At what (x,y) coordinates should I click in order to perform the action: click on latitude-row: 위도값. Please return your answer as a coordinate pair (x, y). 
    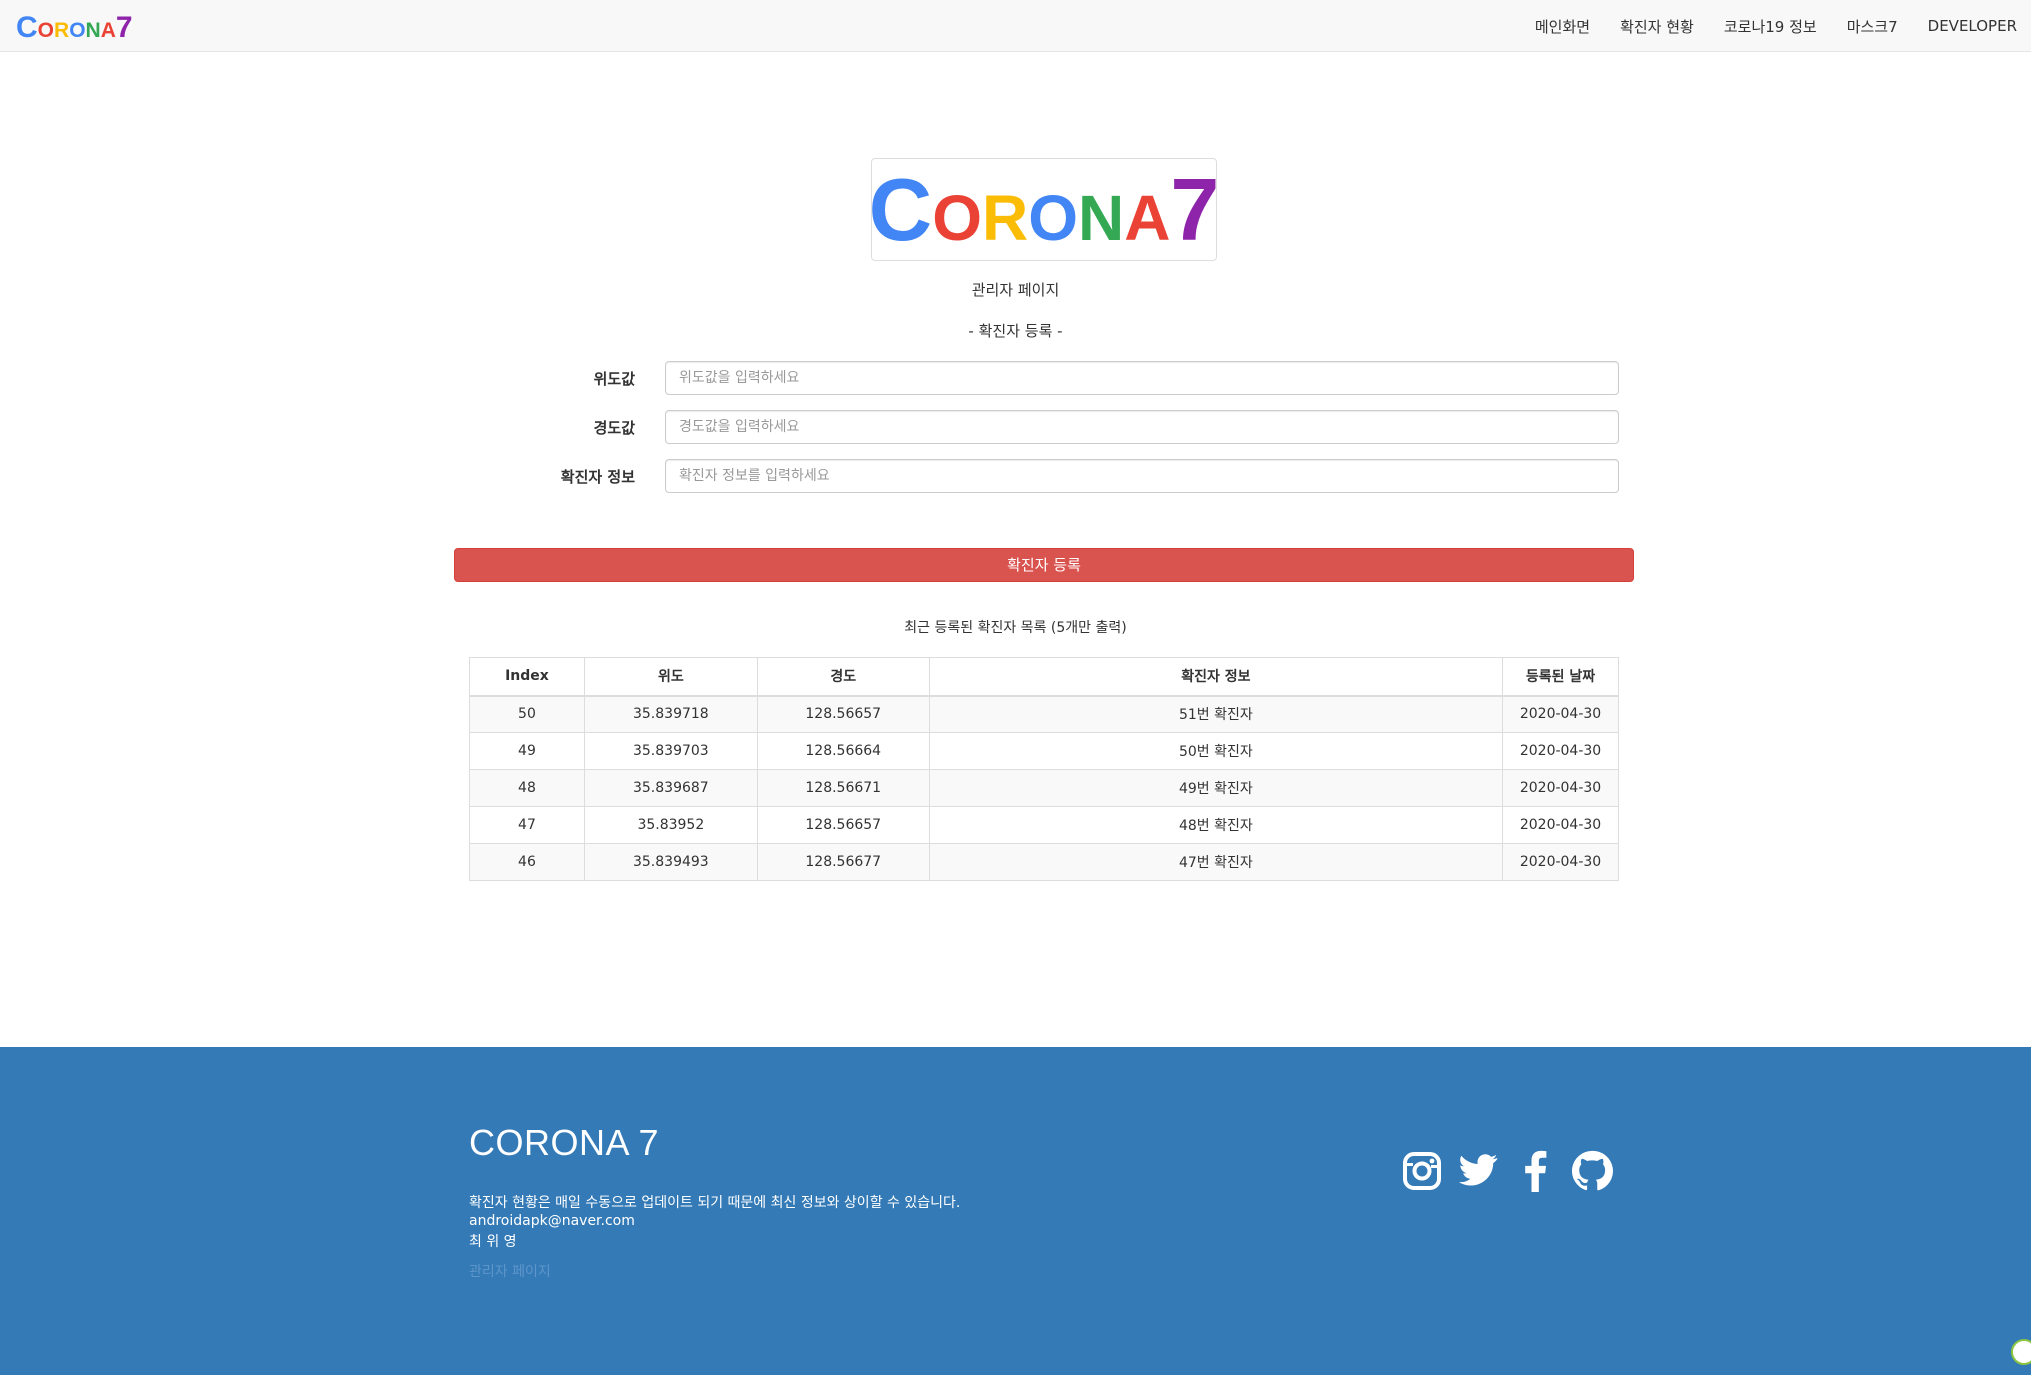
    Looking at the image, I should click on (1045, 378).